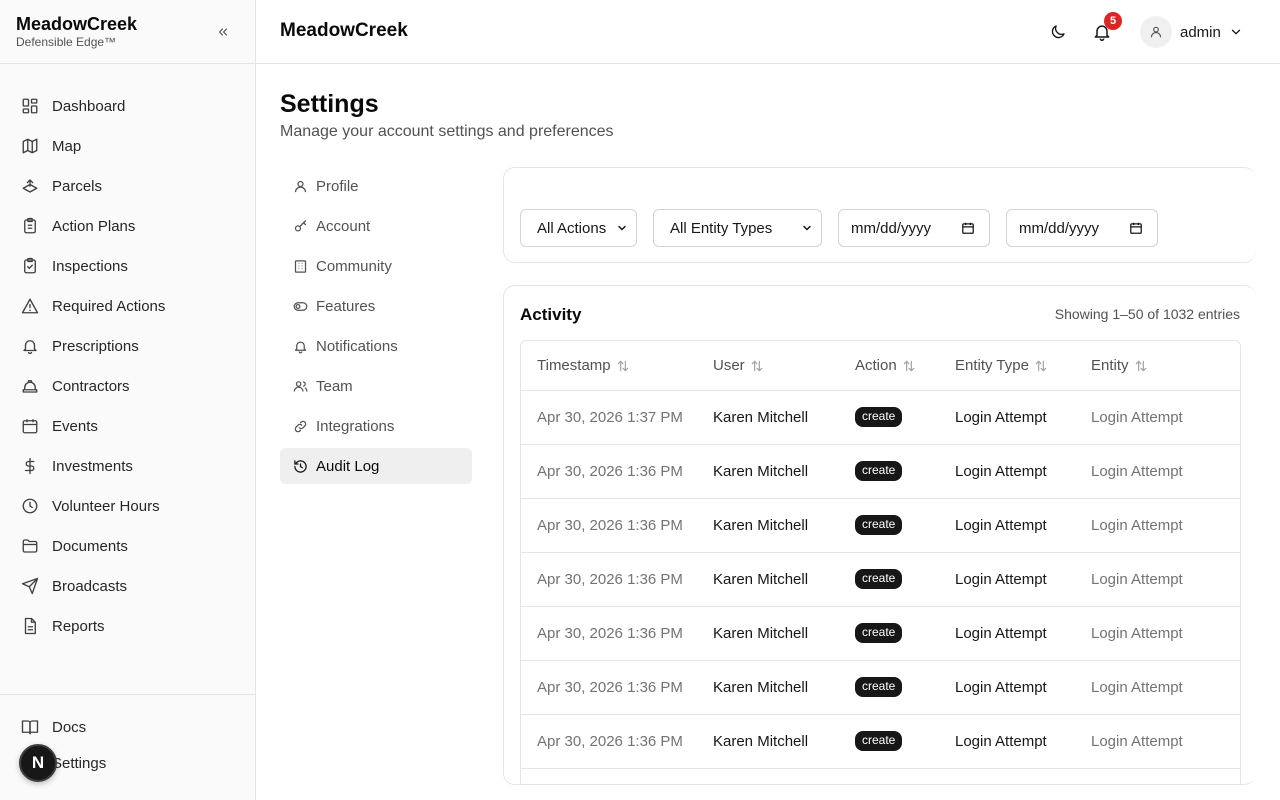 This screenshot has width=1280, height=800. I want to click on map-icon, so click(30, 146).